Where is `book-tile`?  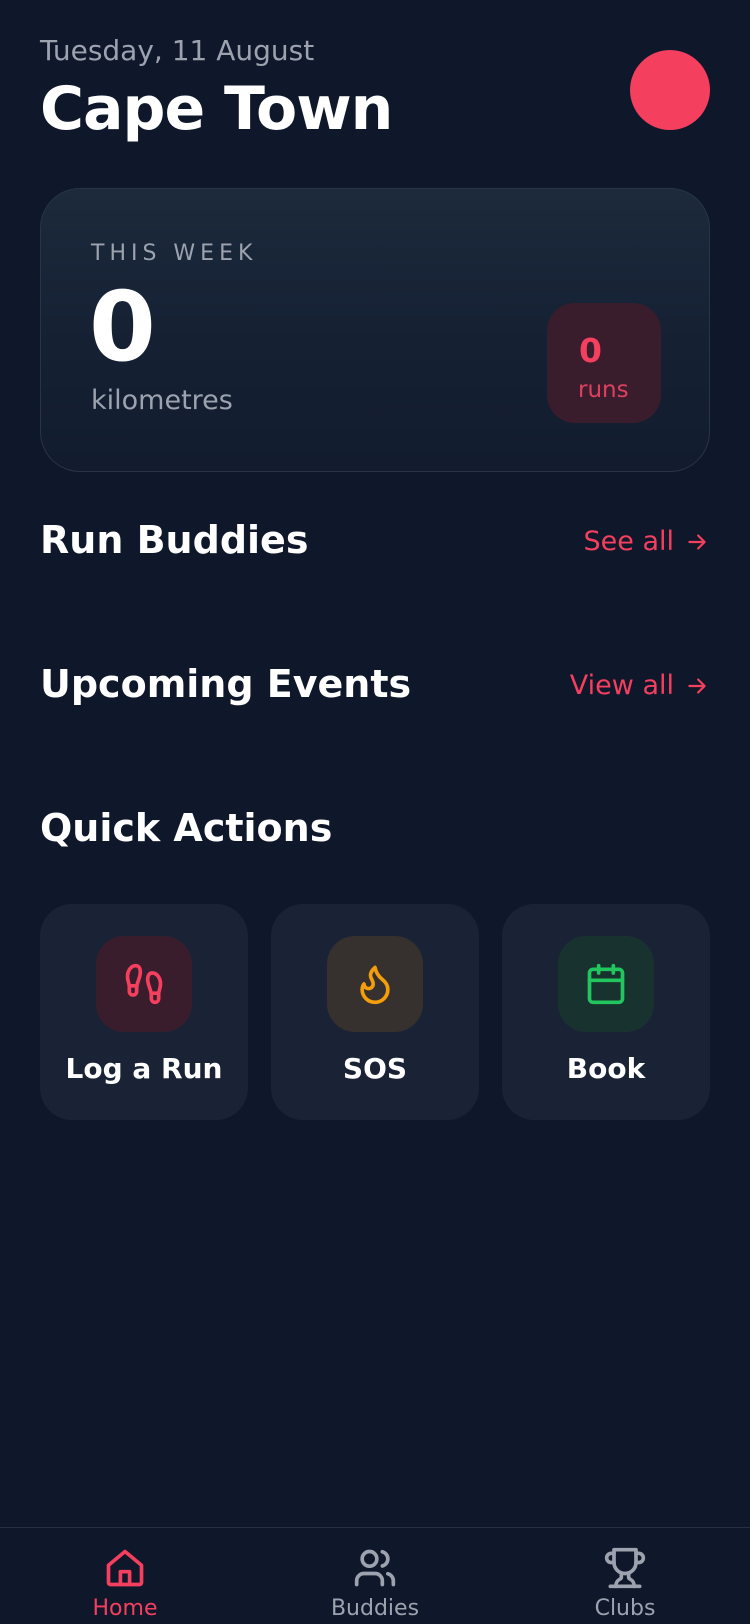 book-tile is located at coordinates (606, 984).